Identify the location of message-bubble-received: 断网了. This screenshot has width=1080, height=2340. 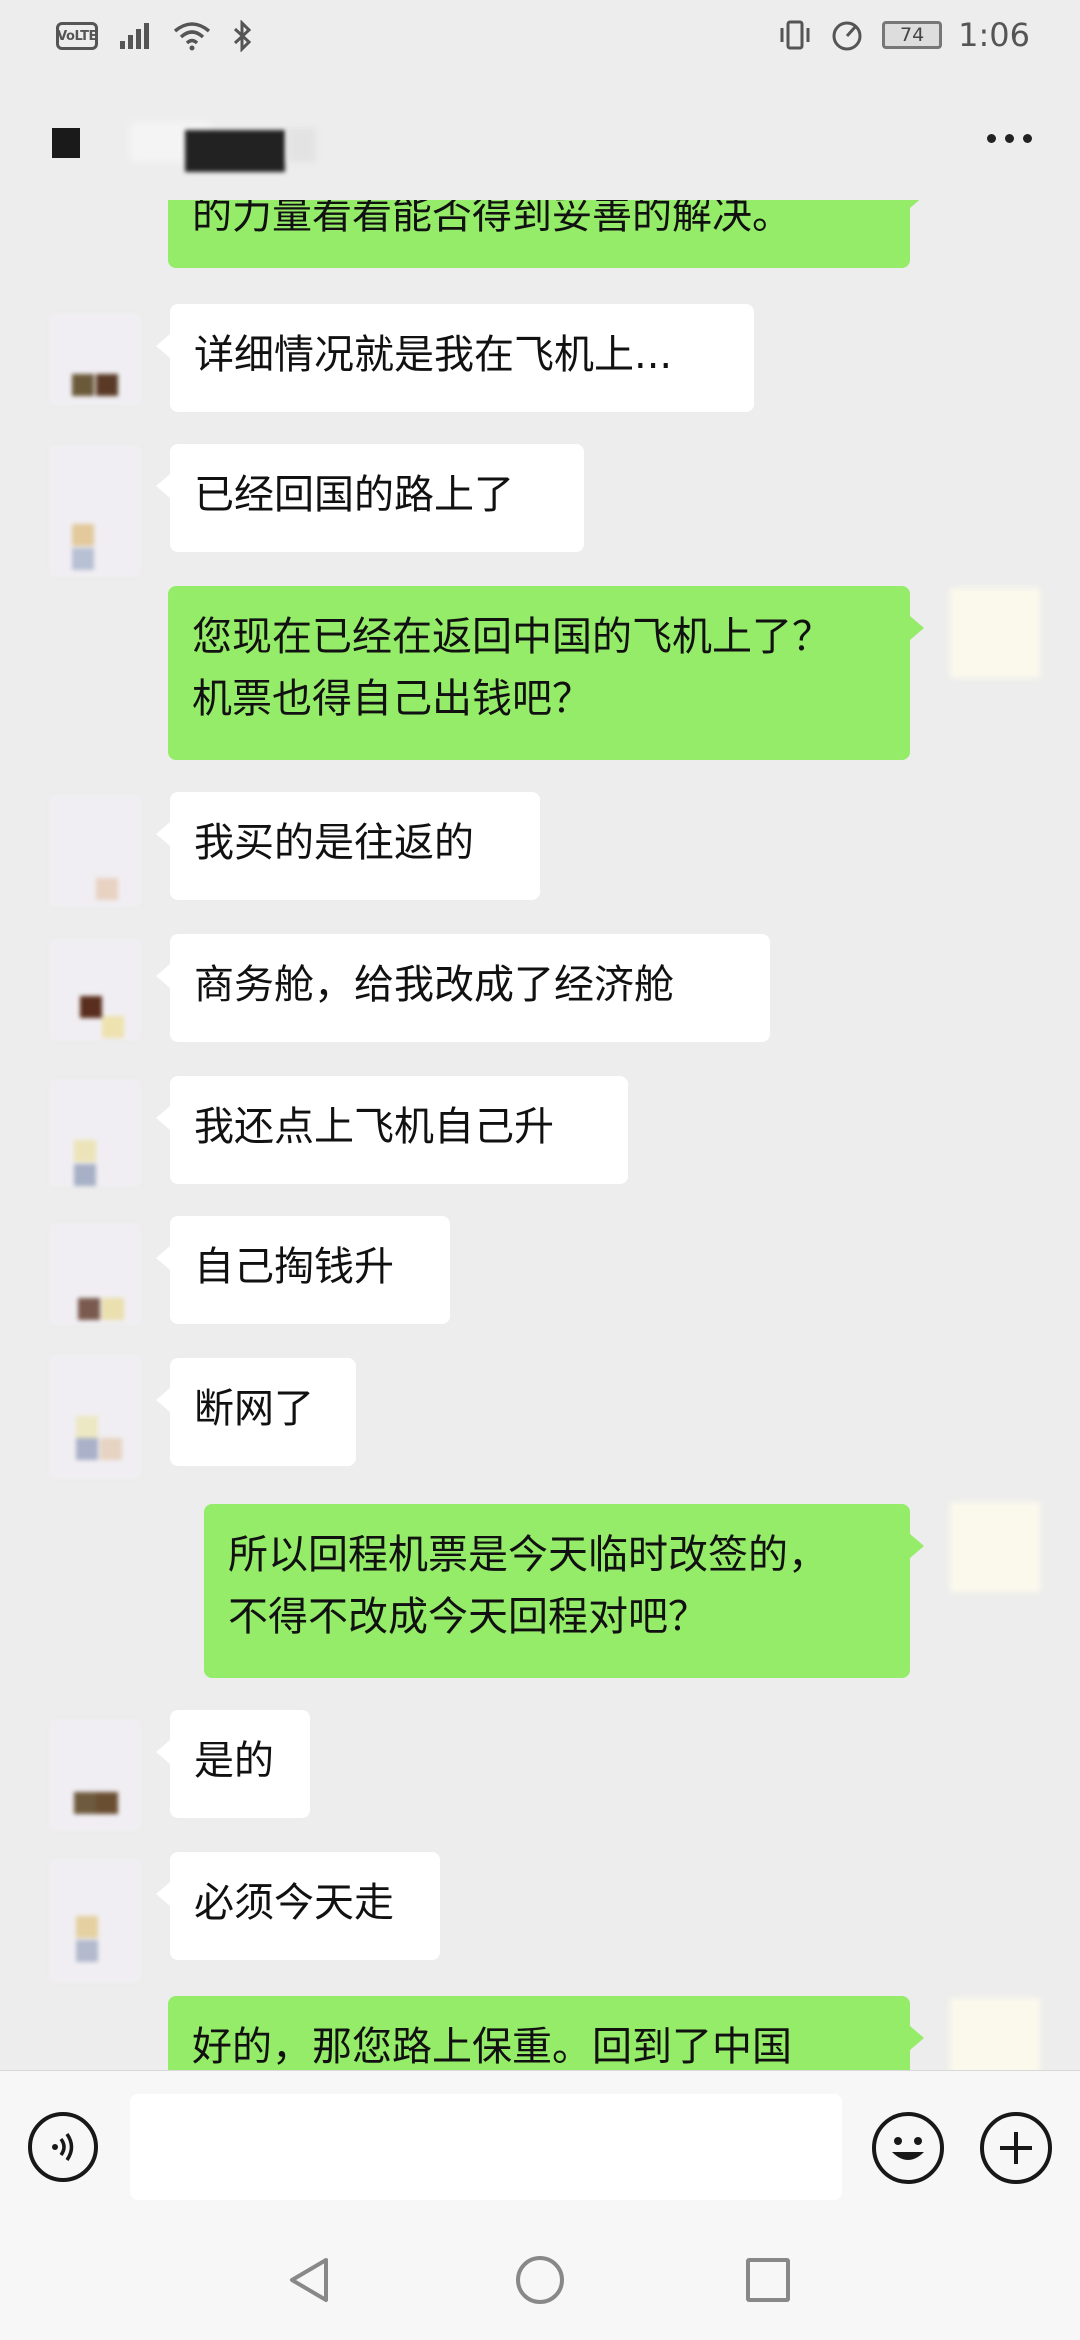
(256, 1412).